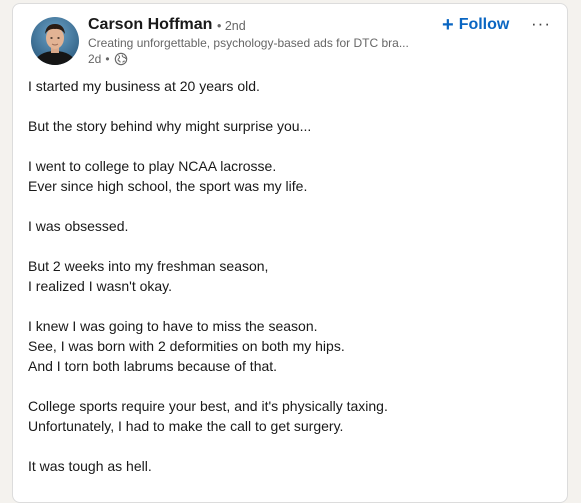  What do you see at coordinates (484, 24) in the screenshot?
I see `follow-label: Follow` at bounding box center [484, 24].